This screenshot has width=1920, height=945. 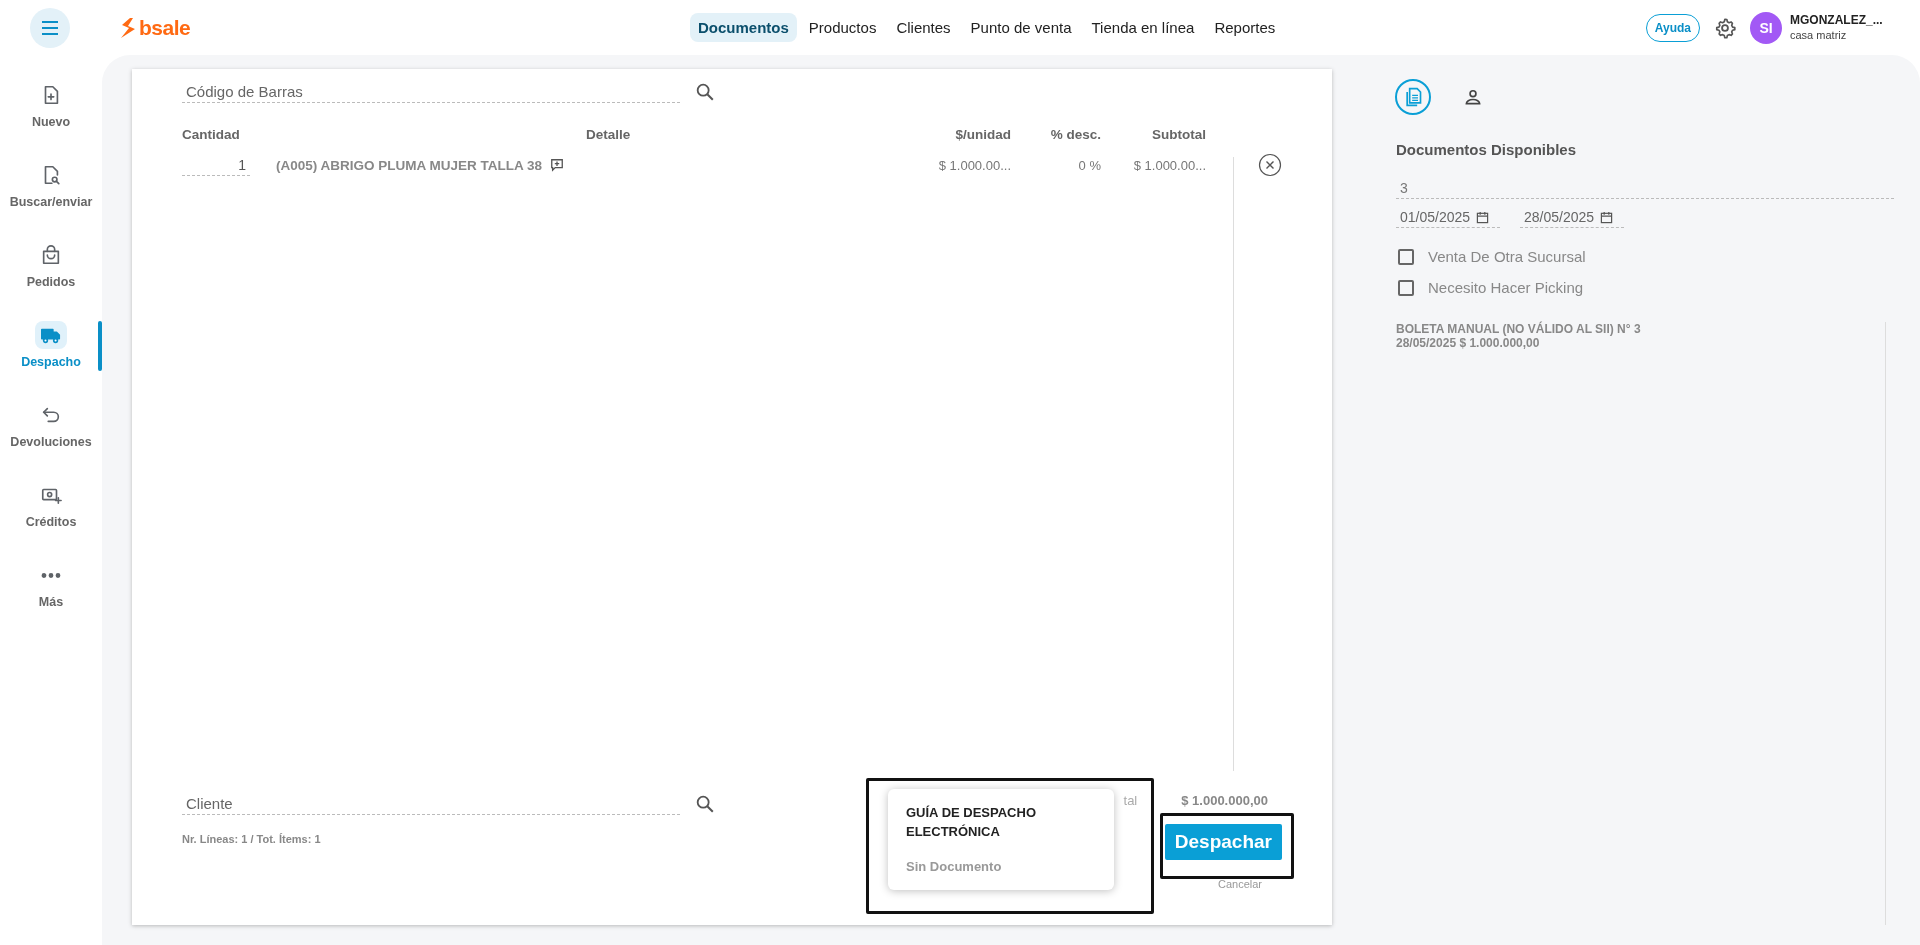 What do you see at coordinates (1001, 822) in the screenshot?
I see `menu-item: GUÍA DE DESPACHO ELECTRÓNICA` at bounding box center [1001, 822].